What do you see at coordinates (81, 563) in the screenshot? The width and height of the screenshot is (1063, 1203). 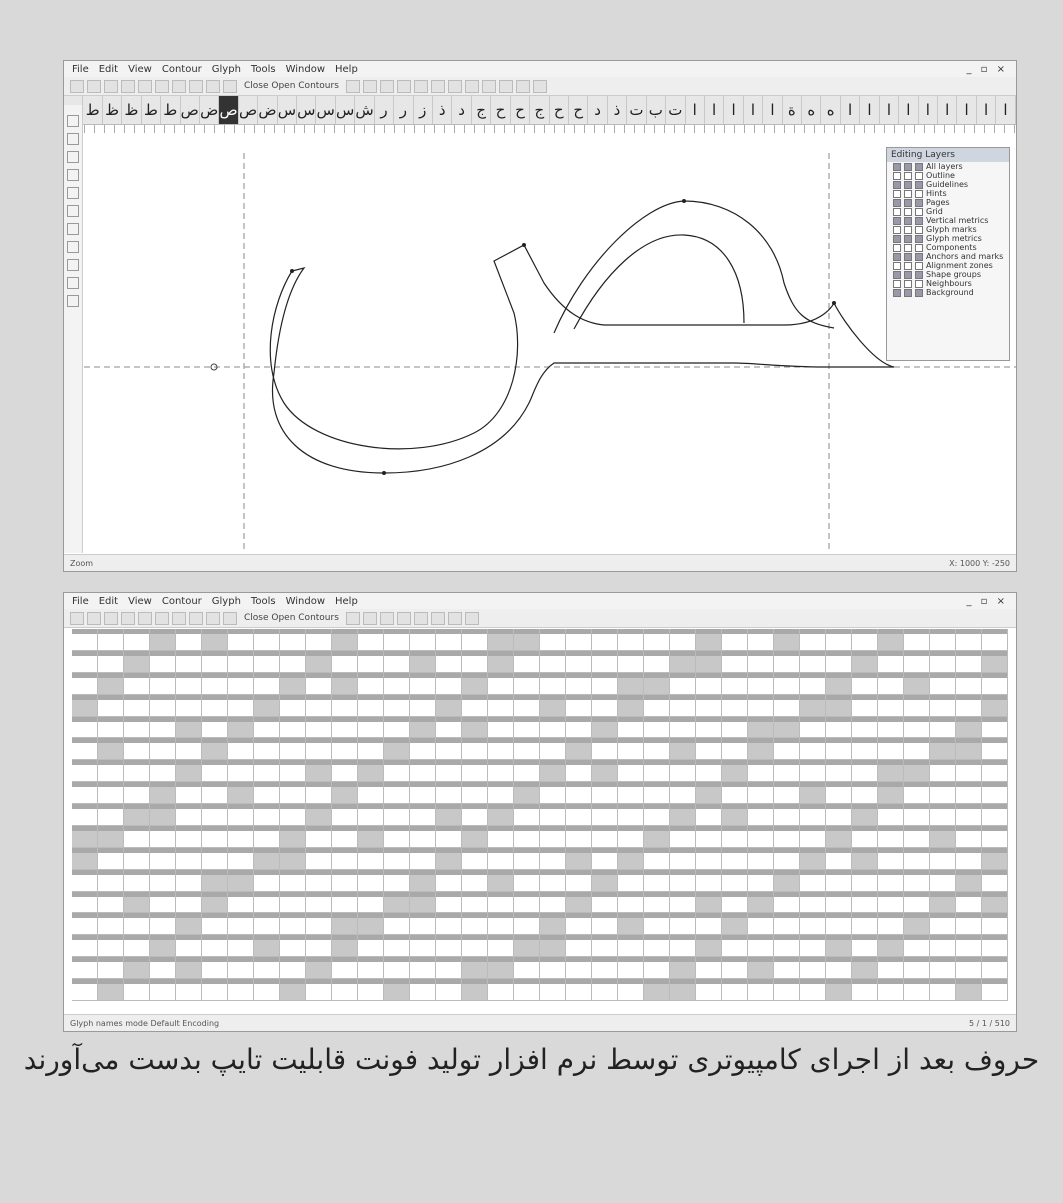 I see `zoom-label: Zoom` at bounding box center [81, 563].